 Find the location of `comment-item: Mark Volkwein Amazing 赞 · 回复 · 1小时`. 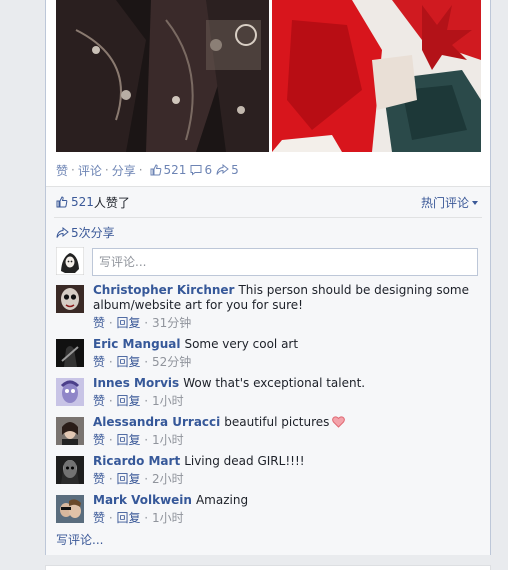

comment-item: Mark Volkwein Amazing 赞 · 回复 · 1小时 is located at coordinates (268, 510).